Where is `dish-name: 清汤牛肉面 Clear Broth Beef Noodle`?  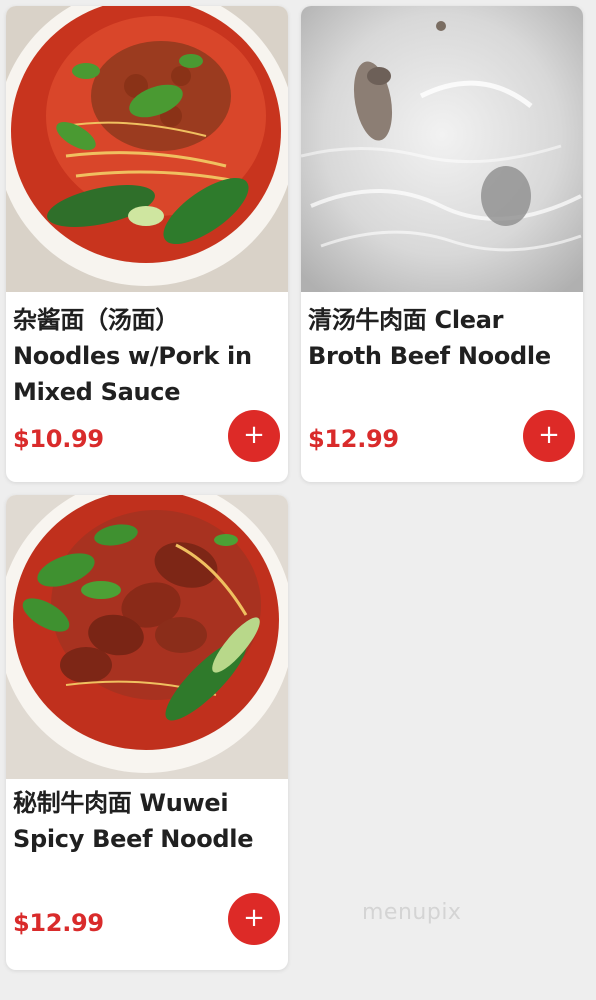
dish-name: 清汤牛肉面 Clear Broth Beef Noodle is located at coordinates (429, 338).